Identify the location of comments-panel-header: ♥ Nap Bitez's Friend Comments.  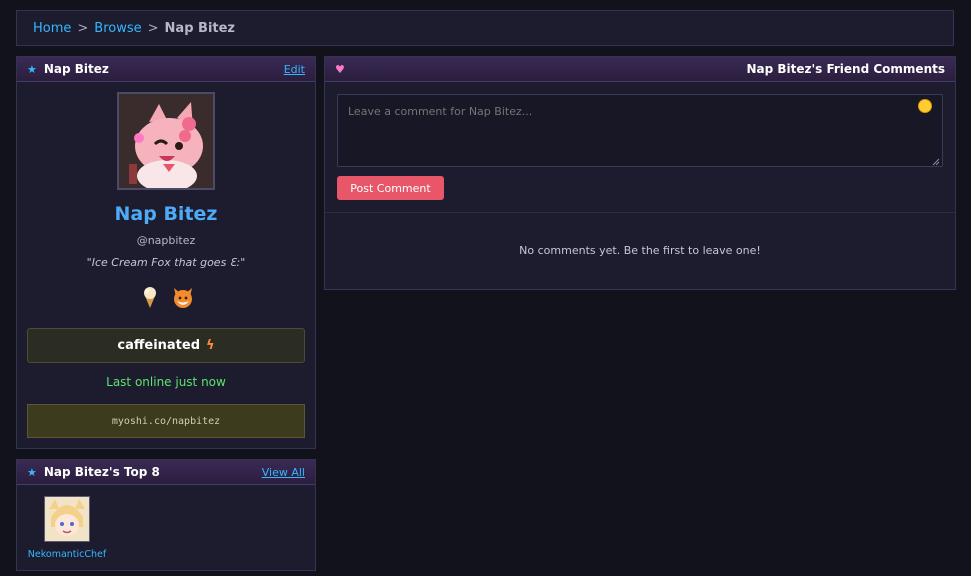
(640, 69).